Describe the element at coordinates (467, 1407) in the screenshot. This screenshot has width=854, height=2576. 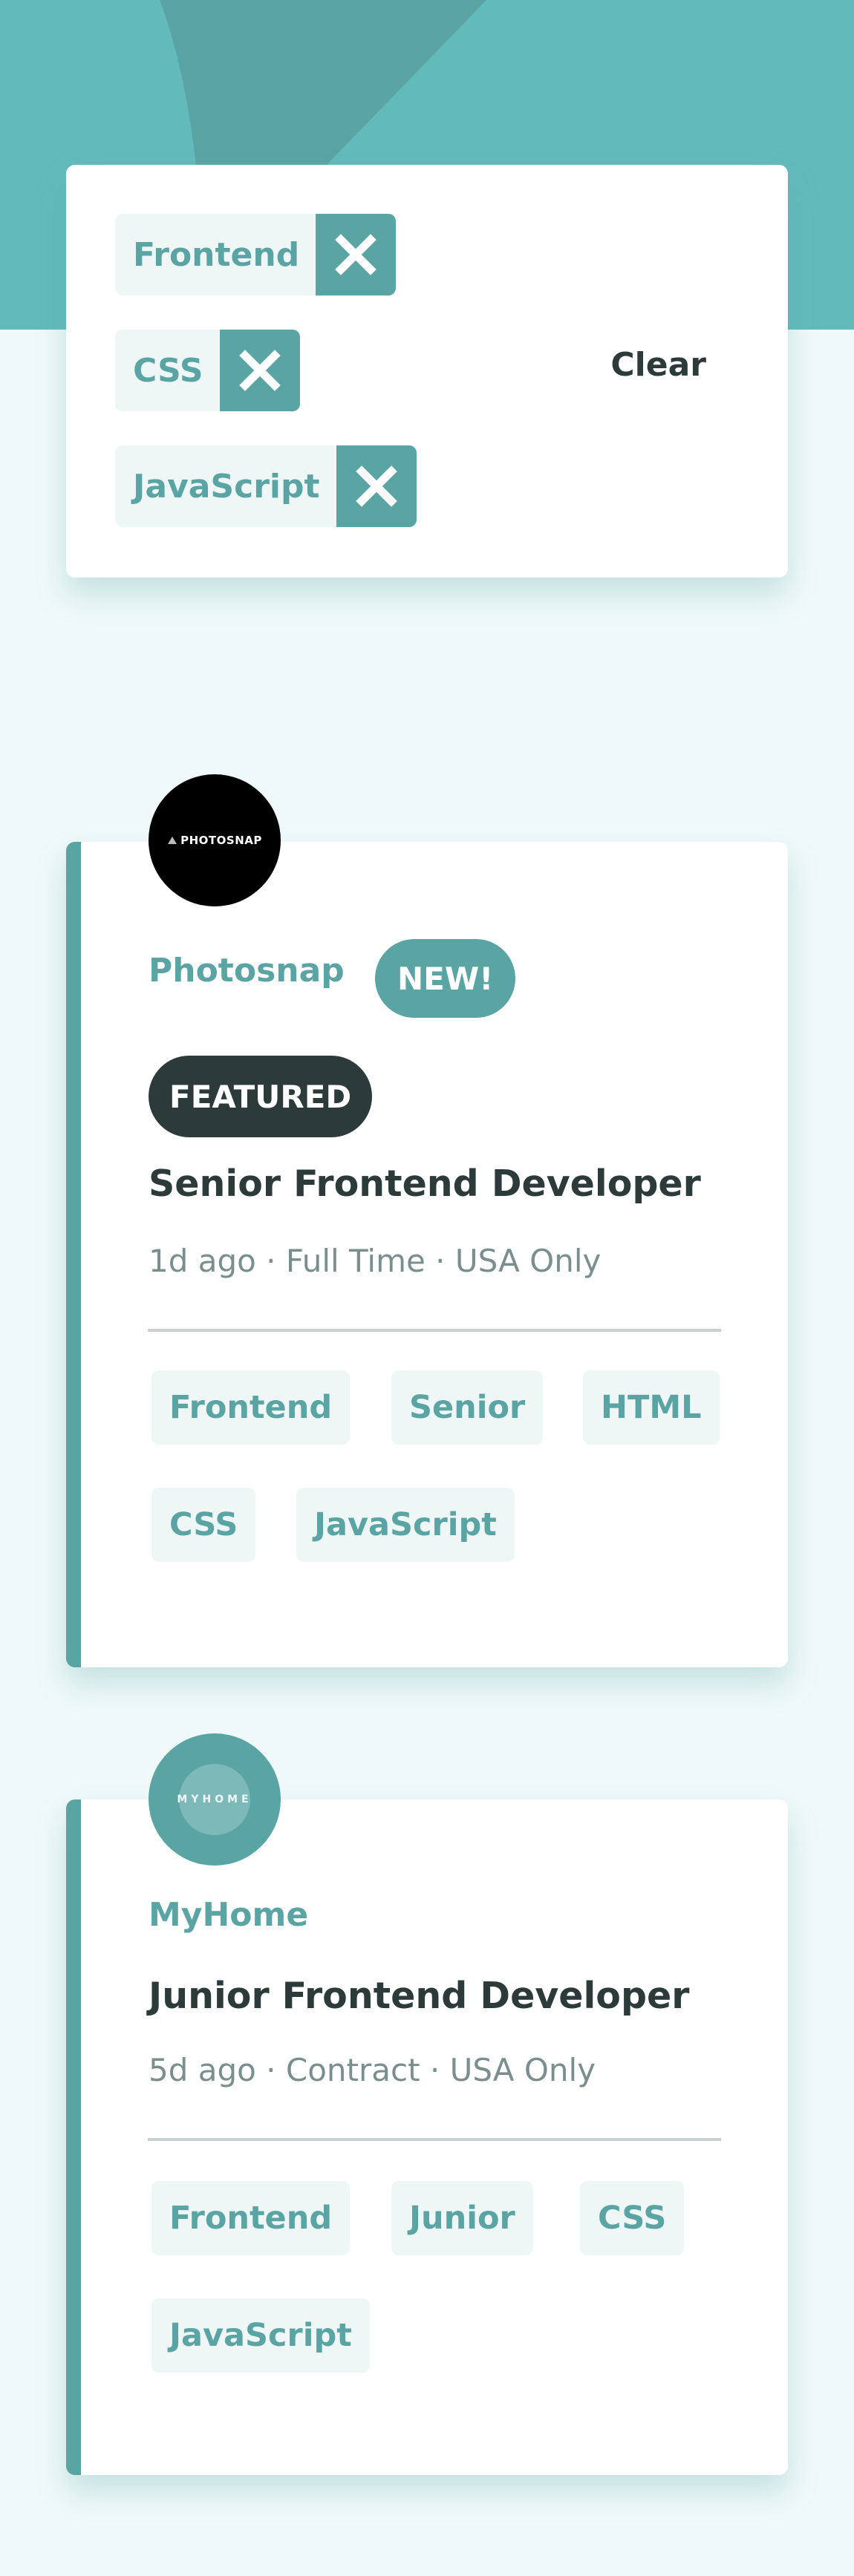
I see `tag-senior: Senior` at that location.